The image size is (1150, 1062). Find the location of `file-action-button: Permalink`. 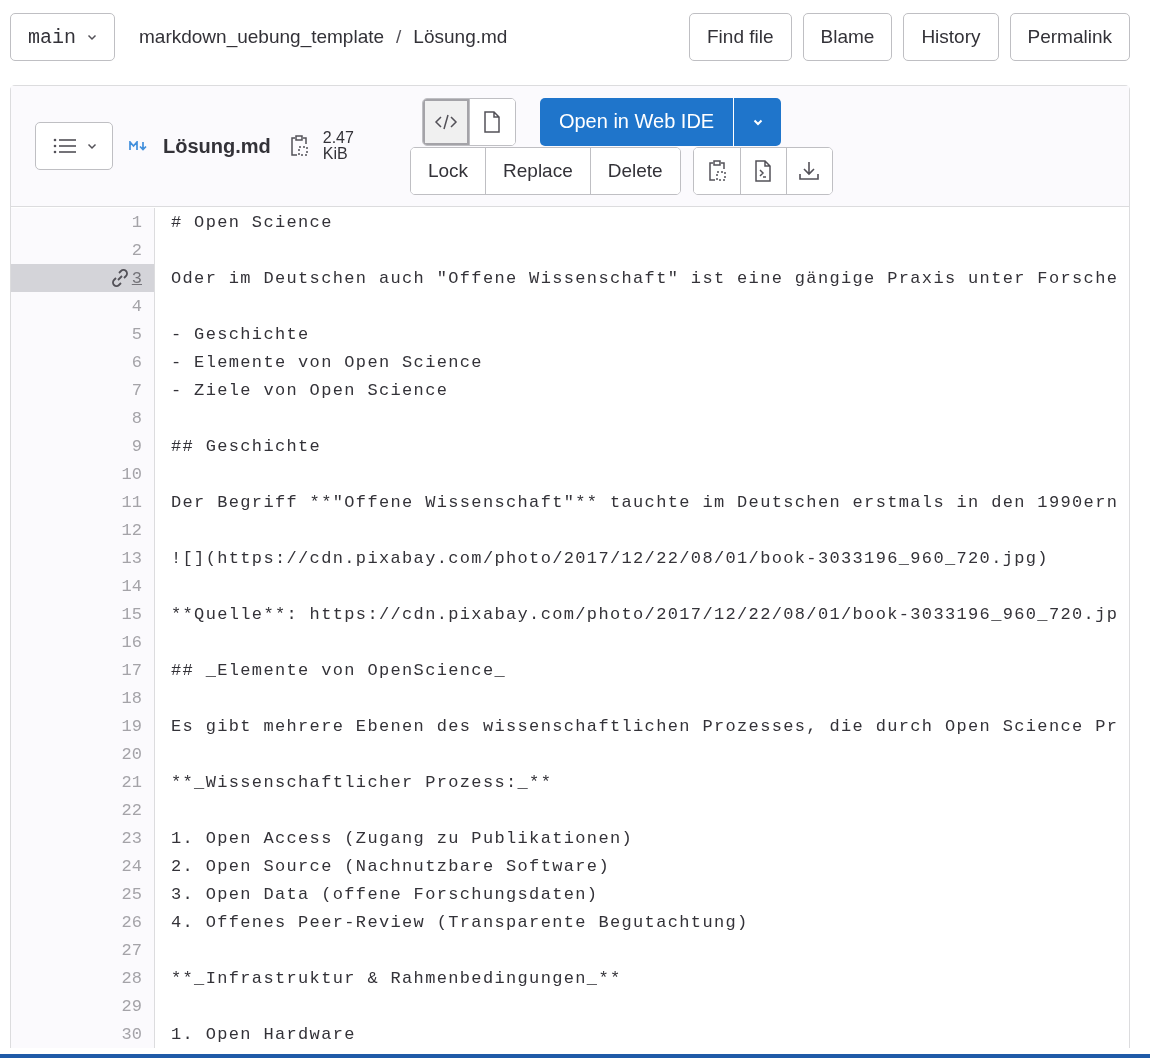

file-action-button: Permalink is located at coordinates (1069, 37).